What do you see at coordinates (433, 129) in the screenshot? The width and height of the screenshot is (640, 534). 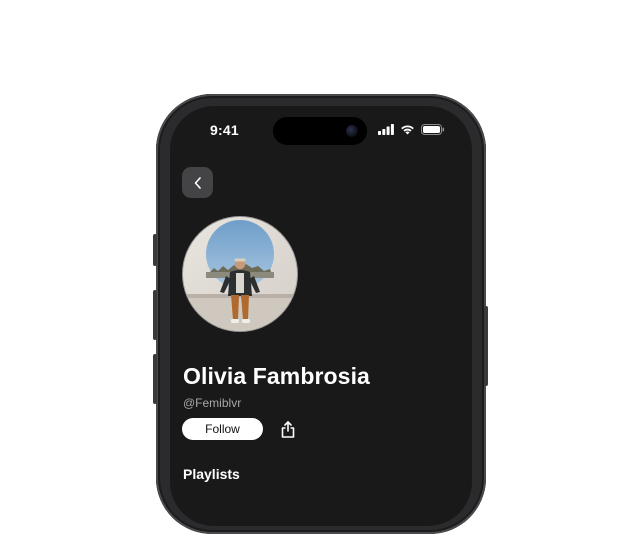 I see `battery-icon` at bounding box center [433, 129].